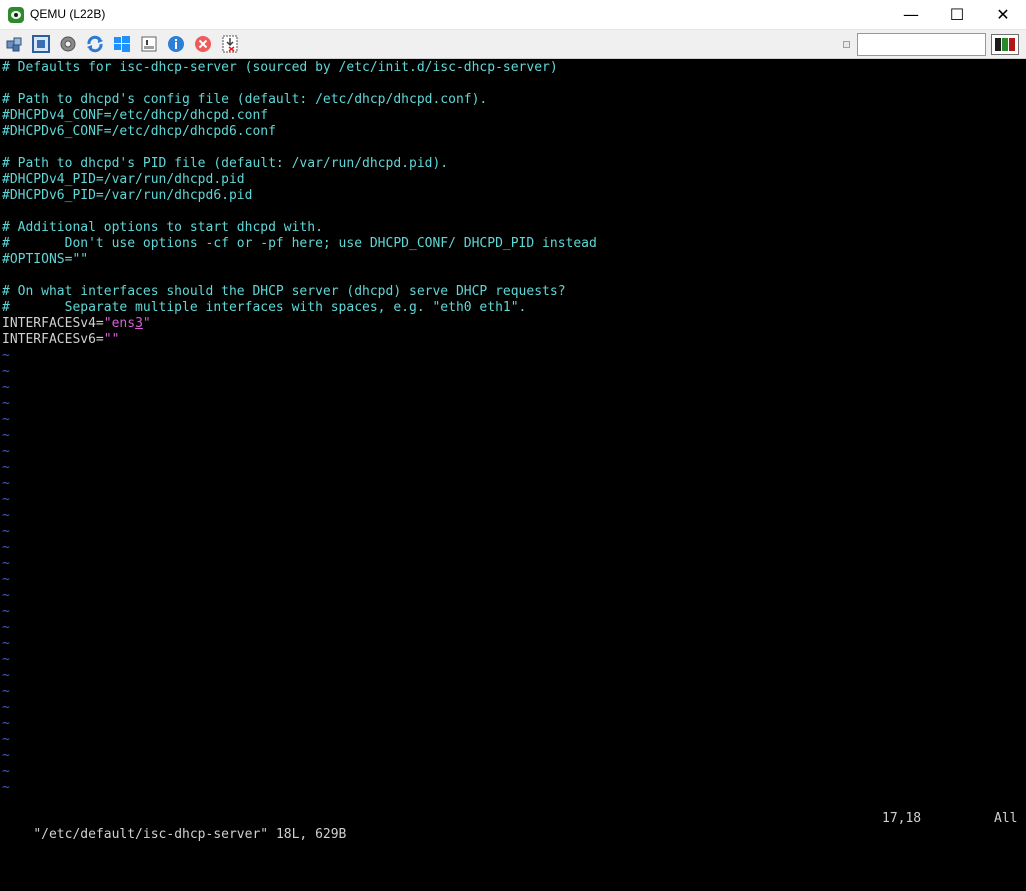 The image size is (1026, 891). I want to click on maximize-button: ☐, so click(957, 15).